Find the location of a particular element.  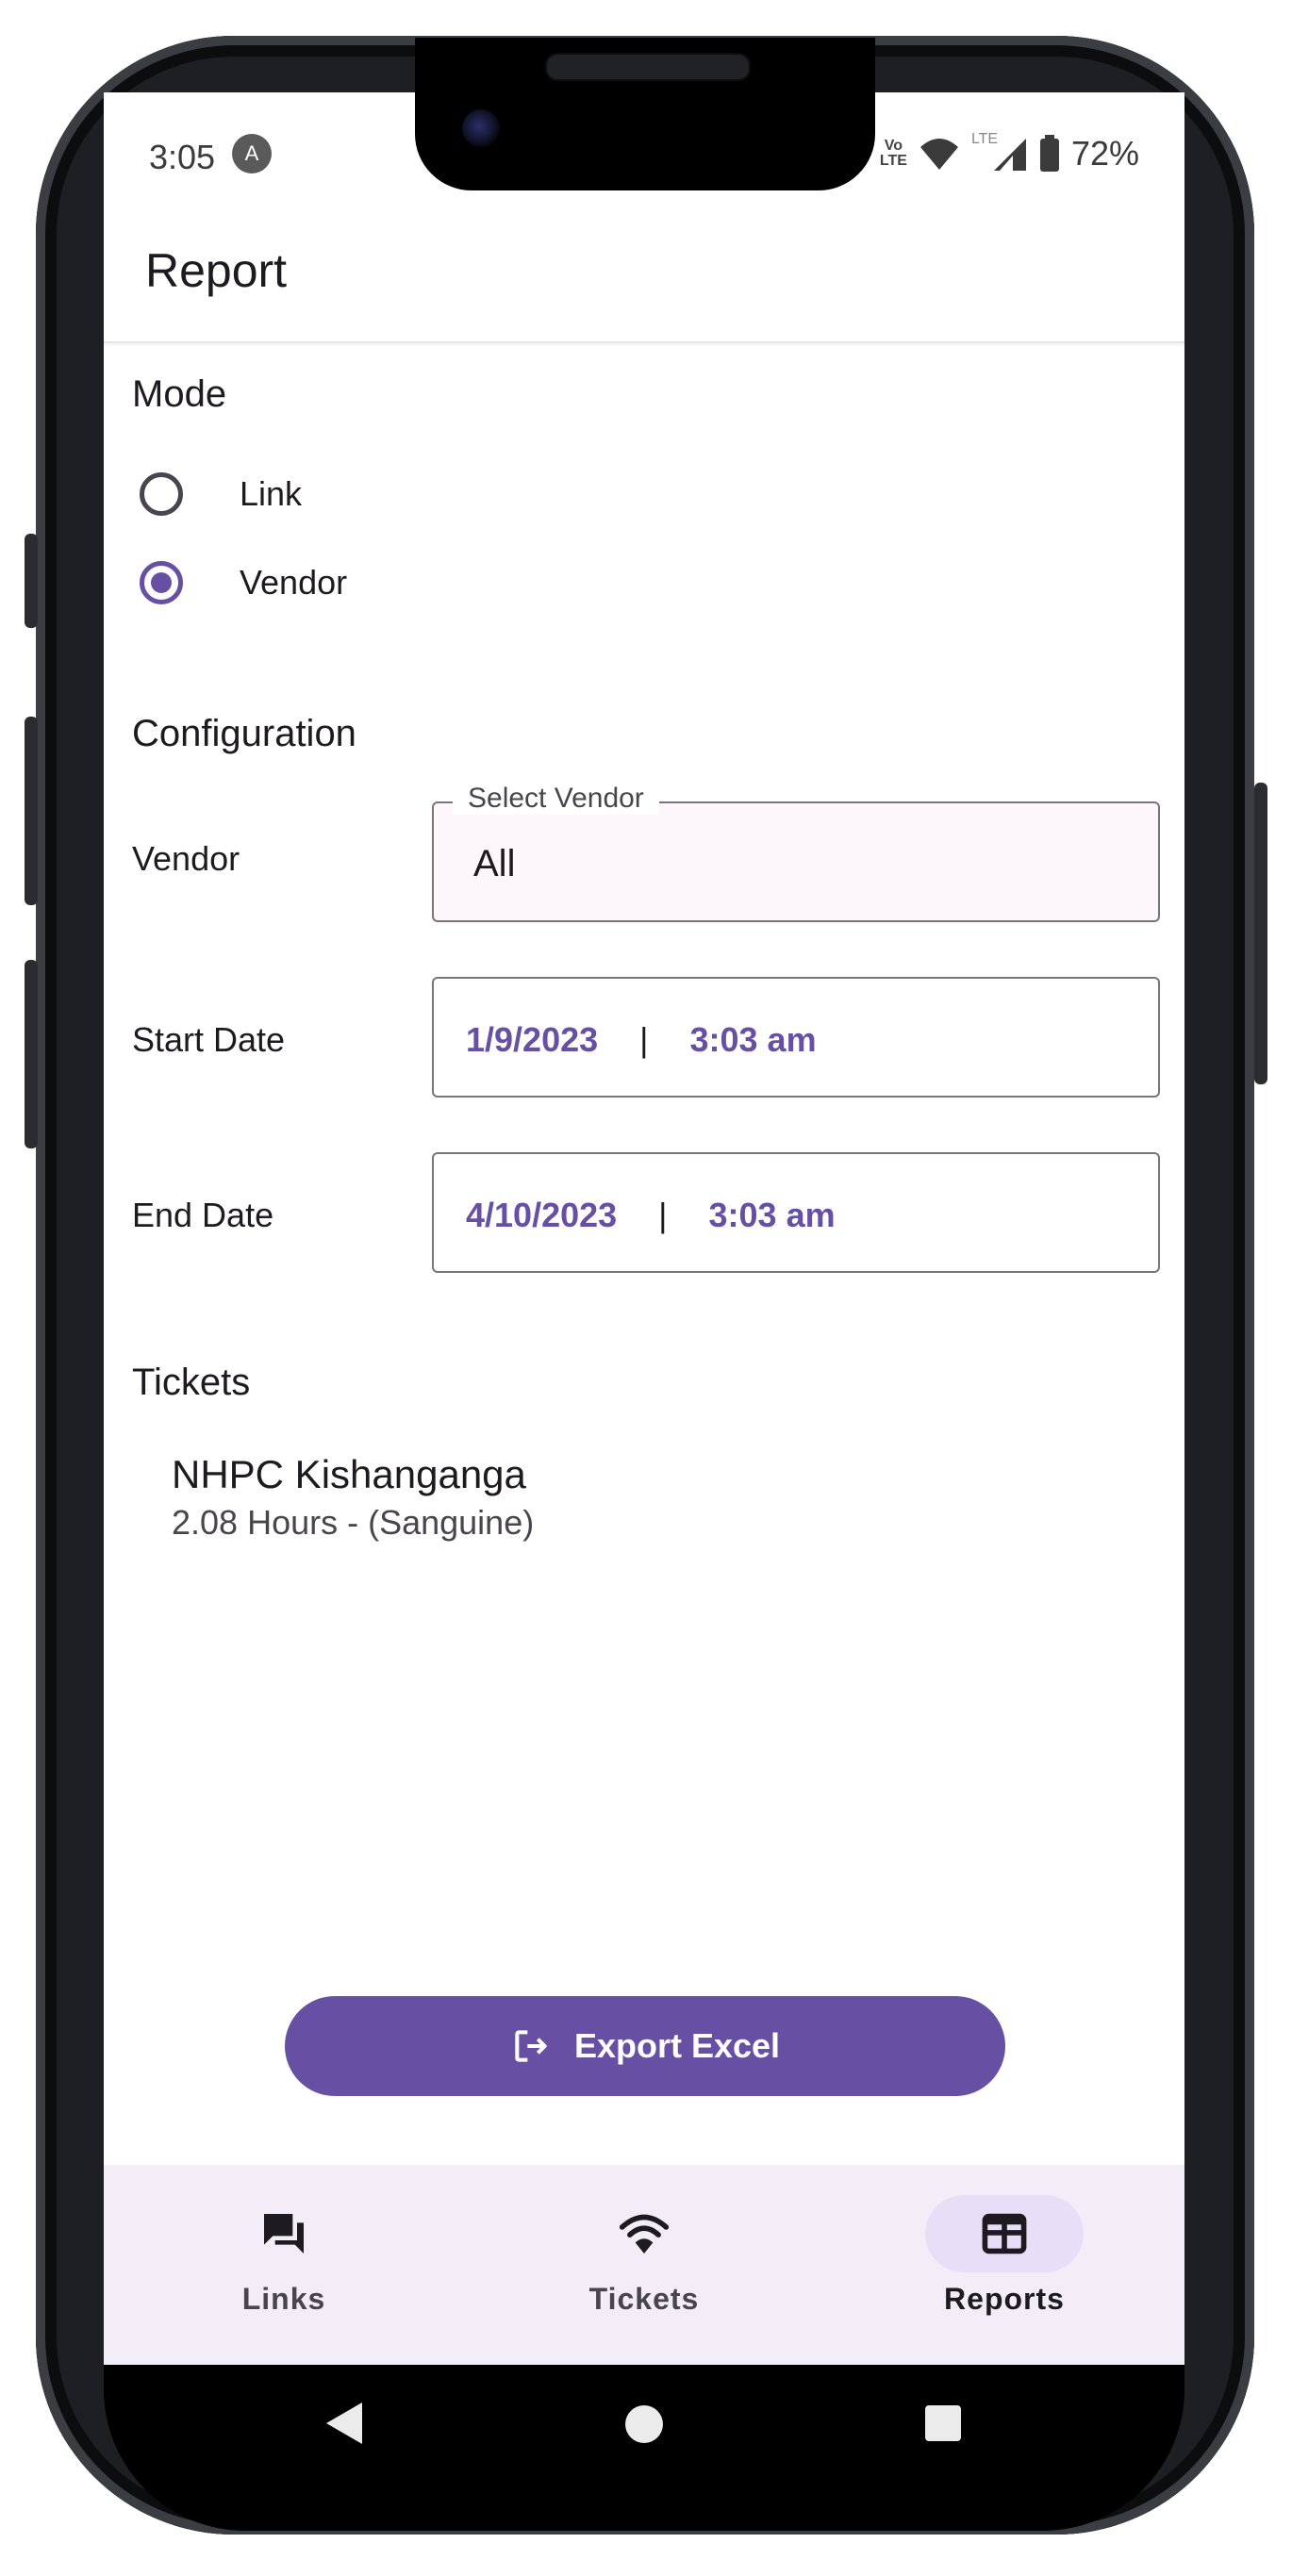

front-camera is located at coordinates (481, 128).